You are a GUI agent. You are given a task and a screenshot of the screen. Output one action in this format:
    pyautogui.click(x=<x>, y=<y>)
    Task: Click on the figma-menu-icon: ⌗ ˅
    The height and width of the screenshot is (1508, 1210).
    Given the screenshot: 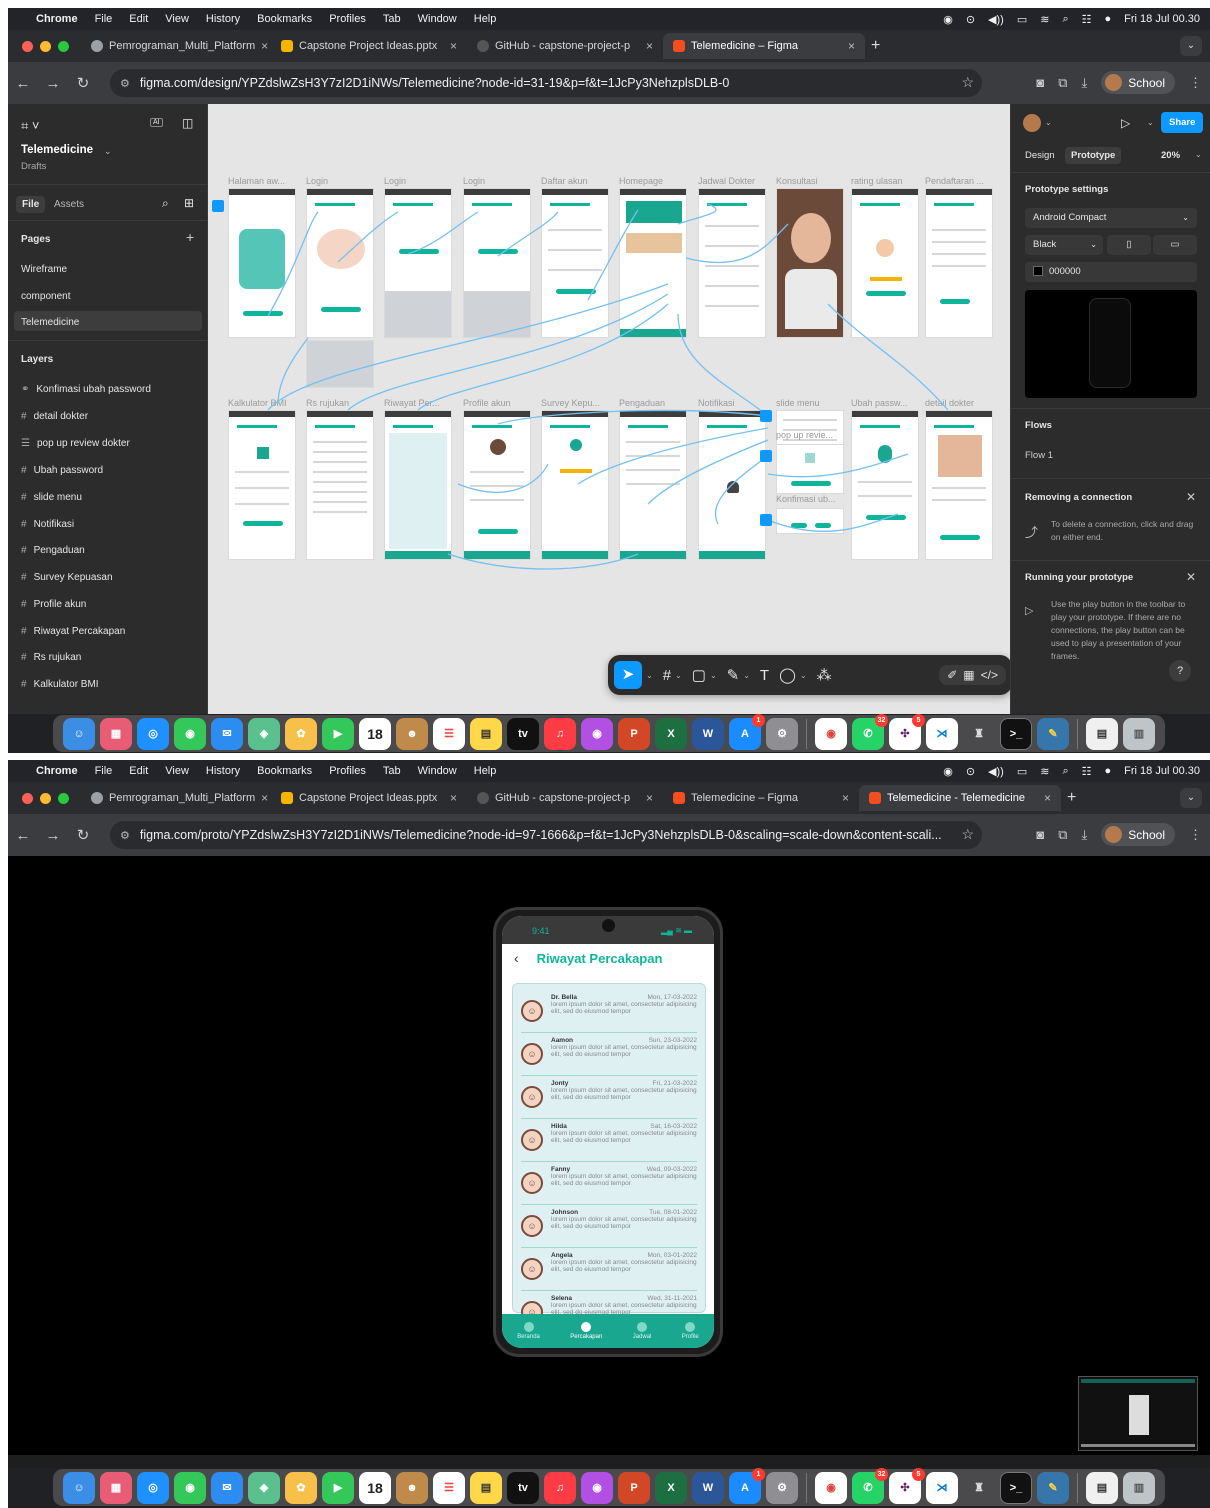 What is the action you would take?
    pyautogui.click(x=30, y=126)
    